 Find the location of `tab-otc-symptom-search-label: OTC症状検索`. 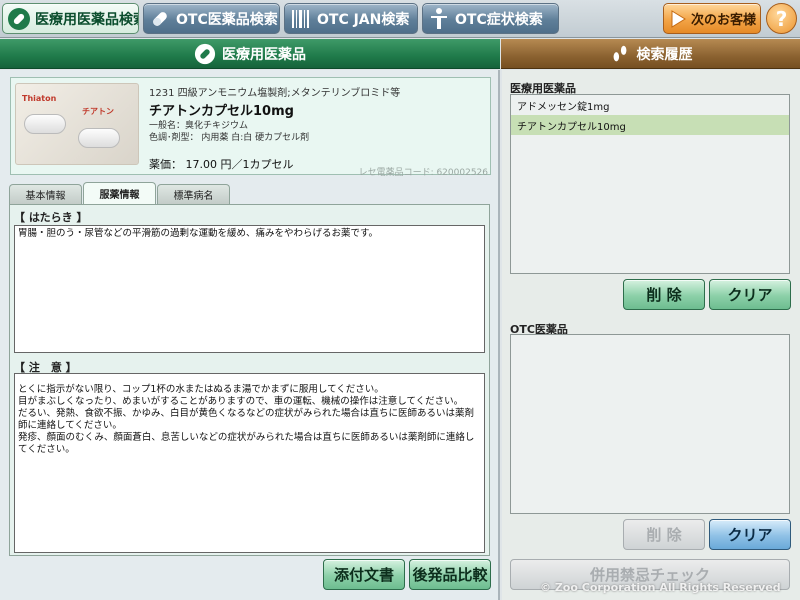

tab-otc-symptom-search-label: OTC症状検索 is located at coordinates (499, 19).